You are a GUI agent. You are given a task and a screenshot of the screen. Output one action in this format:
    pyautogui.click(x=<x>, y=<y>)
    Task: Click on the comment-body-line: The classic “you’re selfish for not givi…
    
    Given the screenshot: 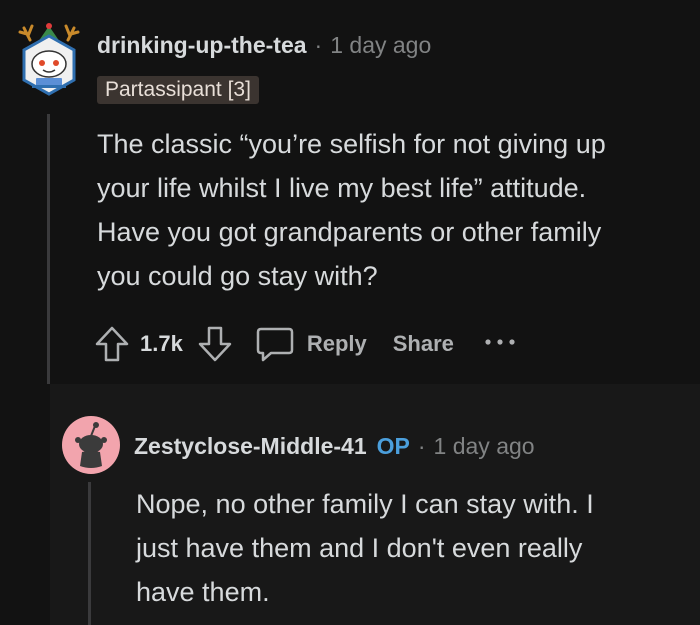 What is the action you would take?
    pyautogui.click(x=351, y=144)
    